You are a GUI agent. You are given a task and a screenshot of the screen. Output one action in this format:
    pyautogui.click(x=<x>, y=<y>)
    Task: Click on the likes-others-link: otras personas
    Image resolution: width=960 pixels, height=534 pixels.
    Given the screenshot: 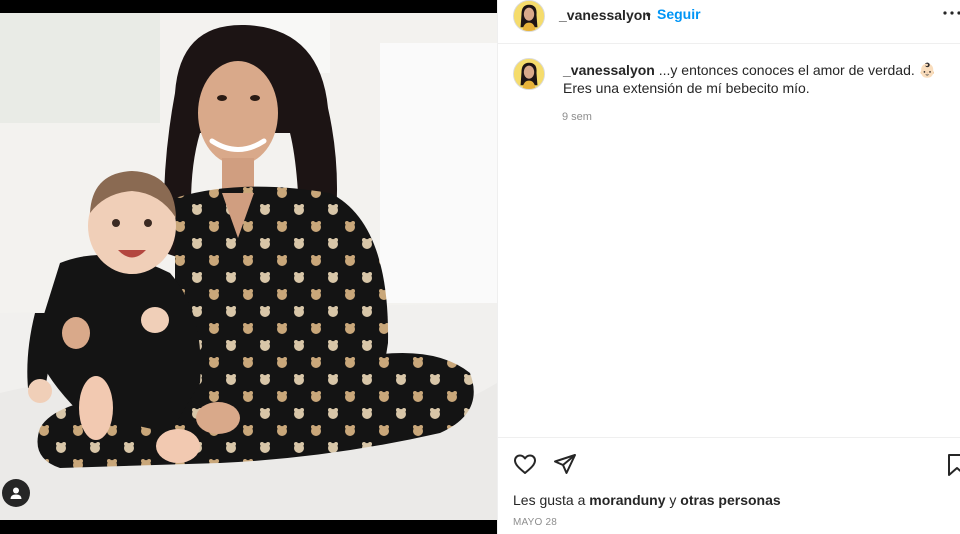 What is the action you would take?
    pyautogui.click(x=730, y=500)
    